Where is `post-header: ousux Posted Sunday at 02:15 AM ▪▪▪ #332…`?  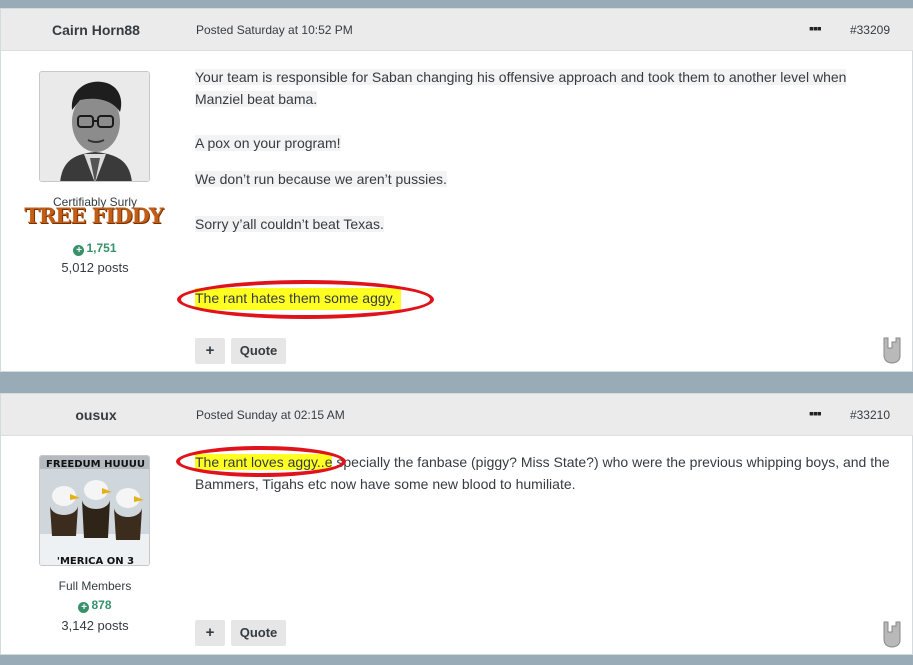
post-header: ousux Posted Sunday at 02:15 AM ▪▪▪ #332… is located at coordinates (457, 415).